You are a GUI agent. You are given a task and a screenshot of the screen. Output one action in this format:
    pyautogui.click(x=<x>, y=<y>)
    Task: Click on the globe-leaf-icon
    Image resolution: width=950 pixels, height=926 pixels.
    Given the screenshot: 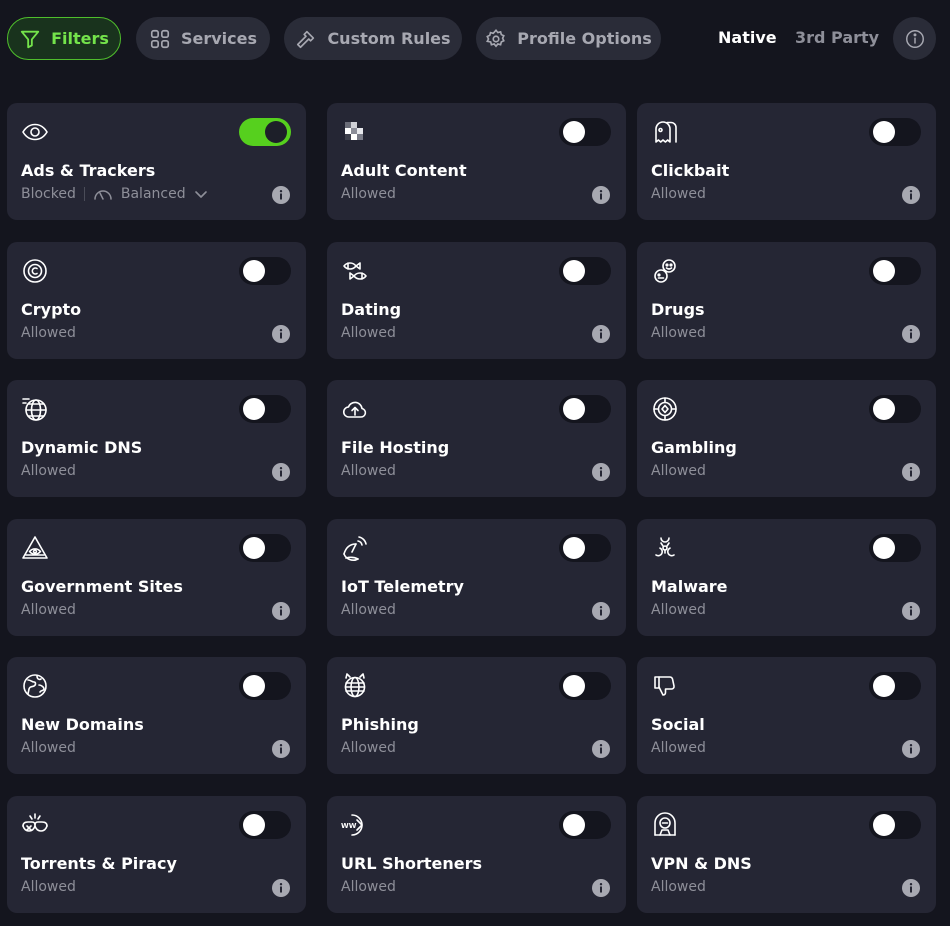 What is the action you would take?
    pyautogui.click(x=35, y=686)
    